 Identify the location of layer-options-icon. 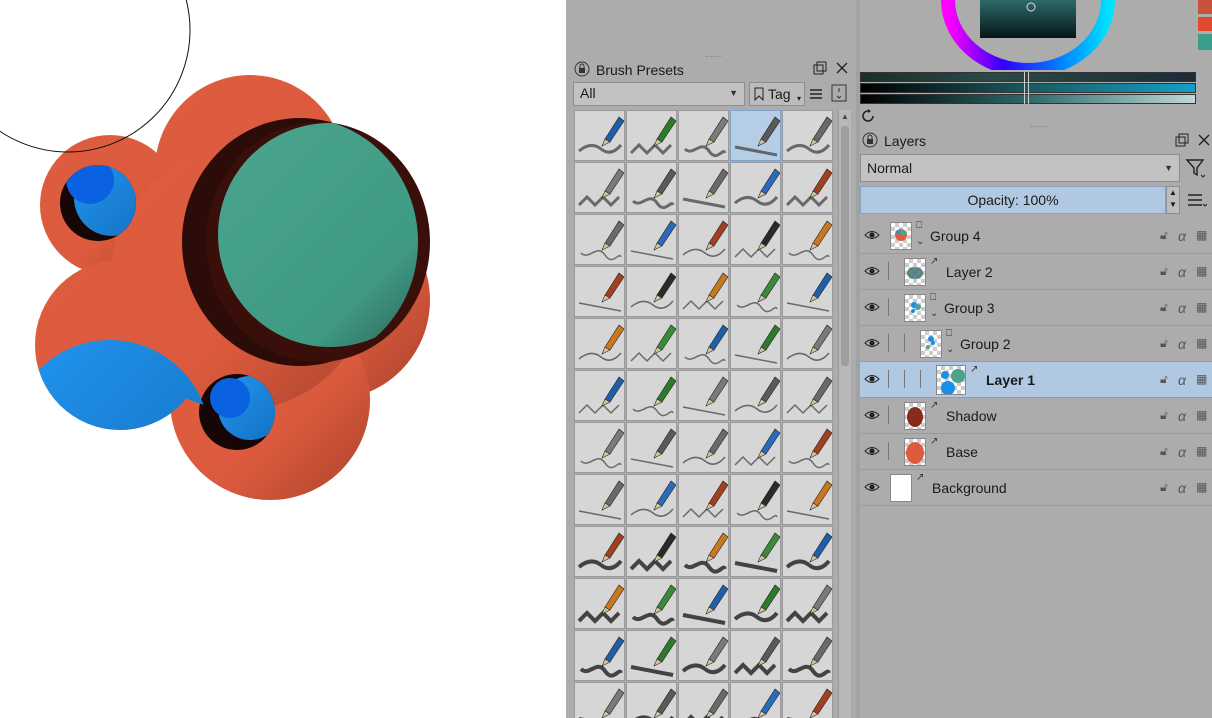
(1197, 200).